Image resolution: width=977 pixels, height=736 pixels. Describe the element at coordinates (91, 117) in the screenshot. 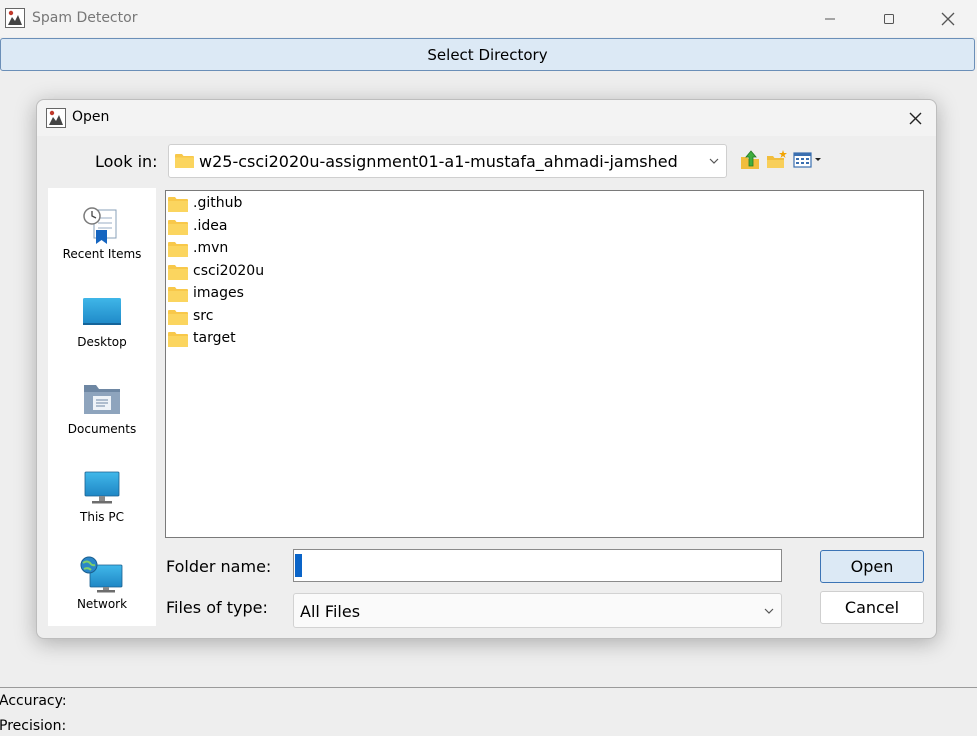

I see `dialog-title: Open` at that location.